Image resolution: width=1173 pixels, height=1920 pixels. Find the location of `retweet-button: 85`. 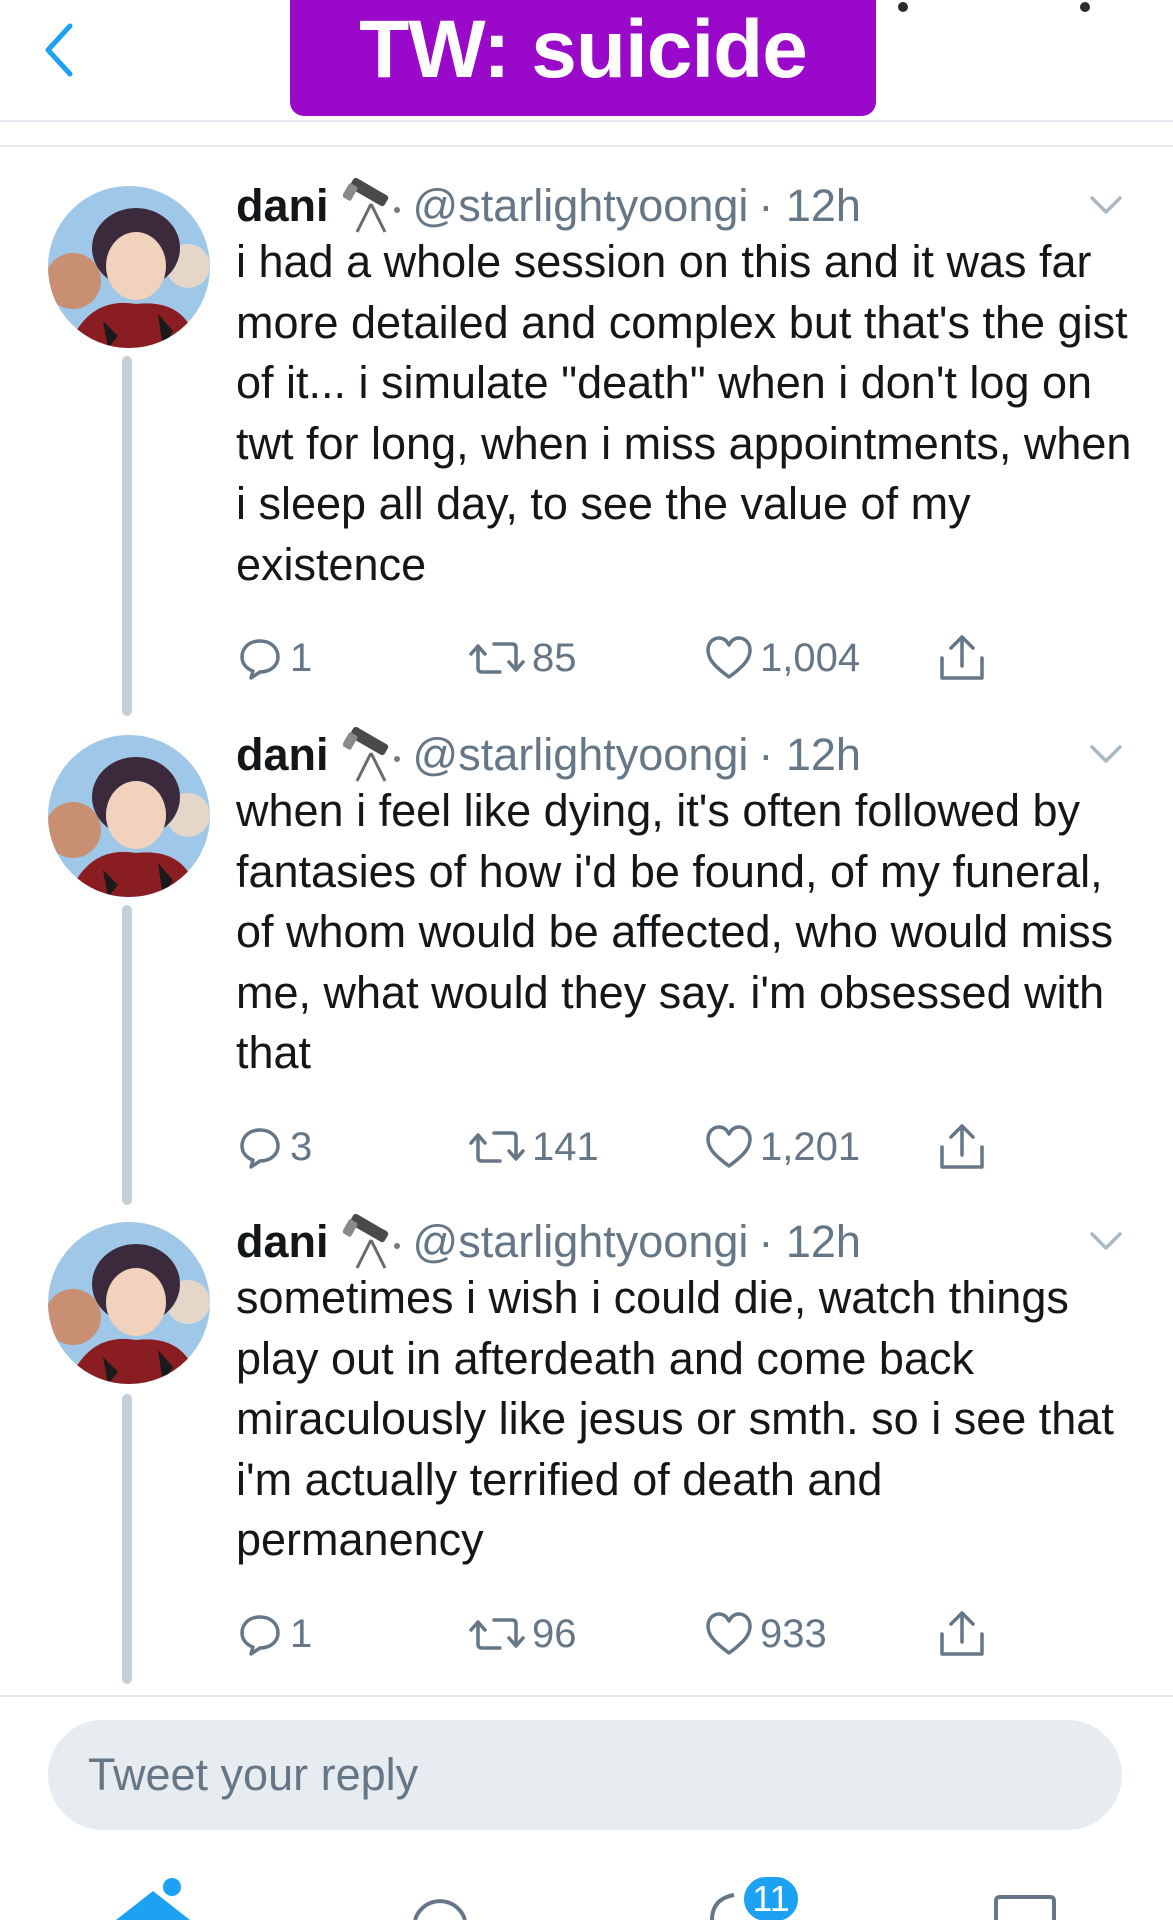

retweet-button: 85 is located at coordinates (522, 658).